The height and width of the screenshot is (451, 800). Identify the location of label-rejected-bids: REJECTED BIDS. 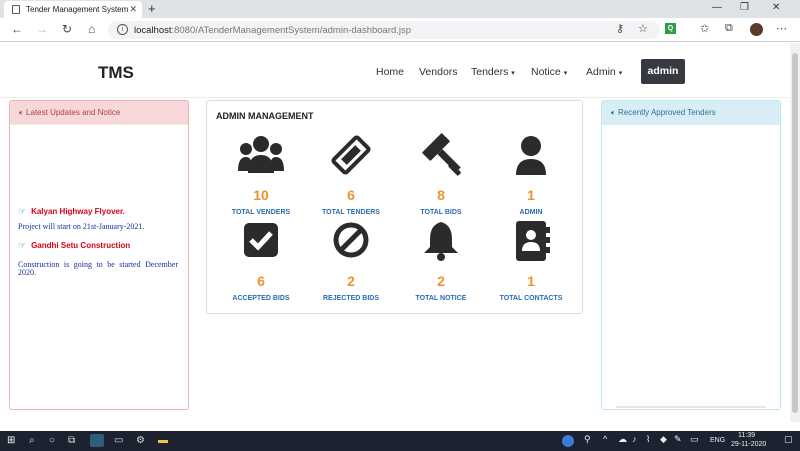
(351, 298).